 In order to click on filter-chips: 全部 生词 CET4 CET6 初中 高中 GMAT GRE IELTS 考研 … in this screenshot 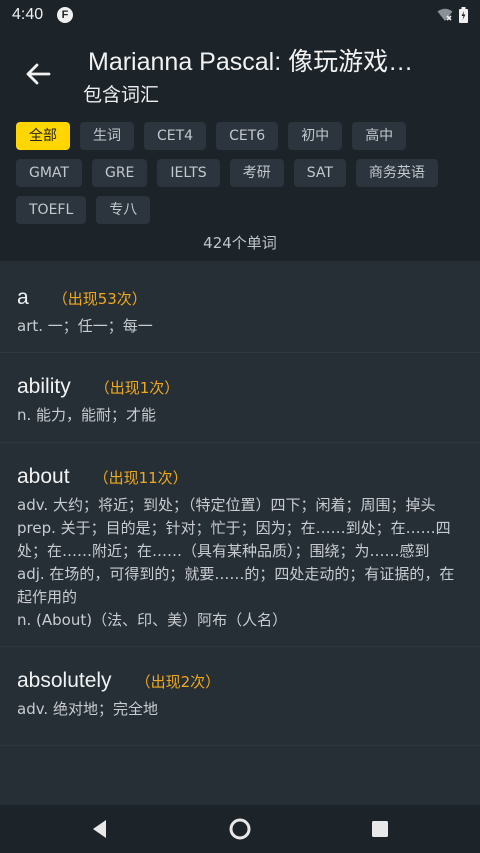, I will do `click(241, 177)`.